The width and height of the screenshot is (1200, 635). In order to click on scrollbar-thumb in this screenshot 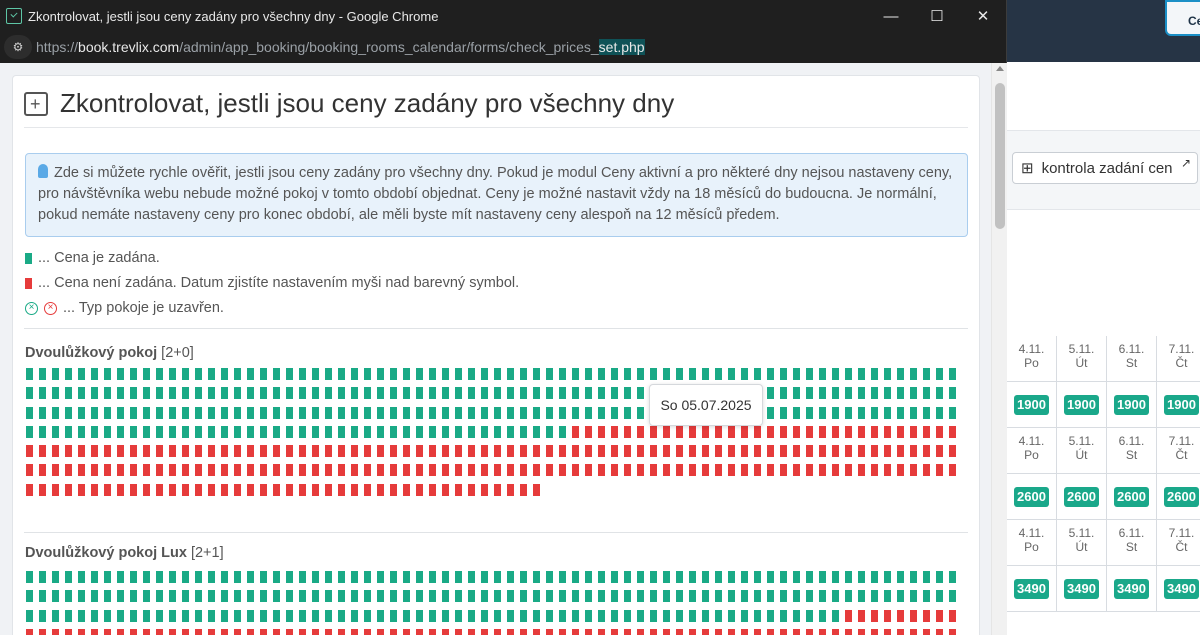, I will do `click(1000, 156)`.